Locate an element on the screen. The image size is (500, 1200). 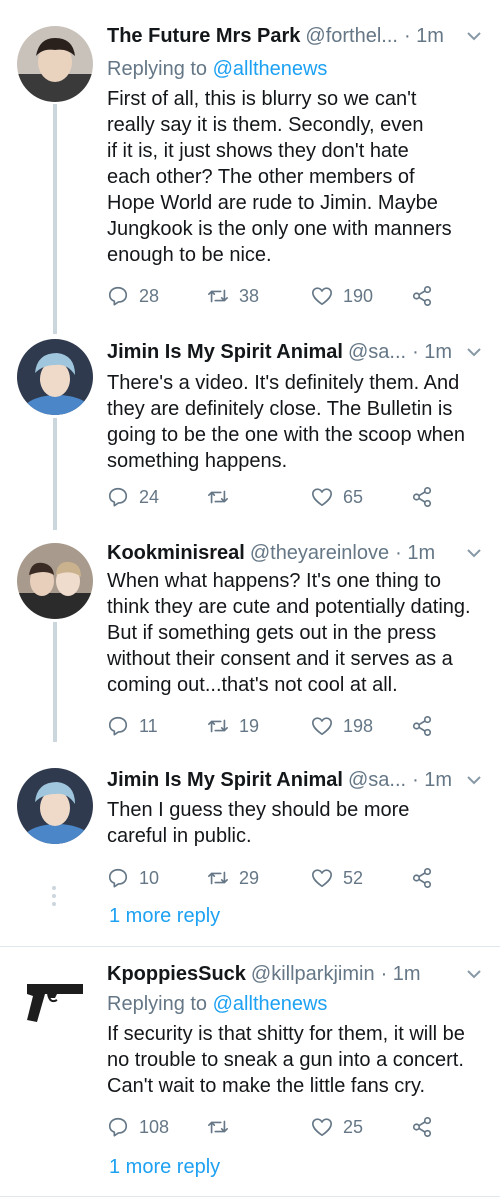
reply-button: 28 is located at coordinates (133, 296).